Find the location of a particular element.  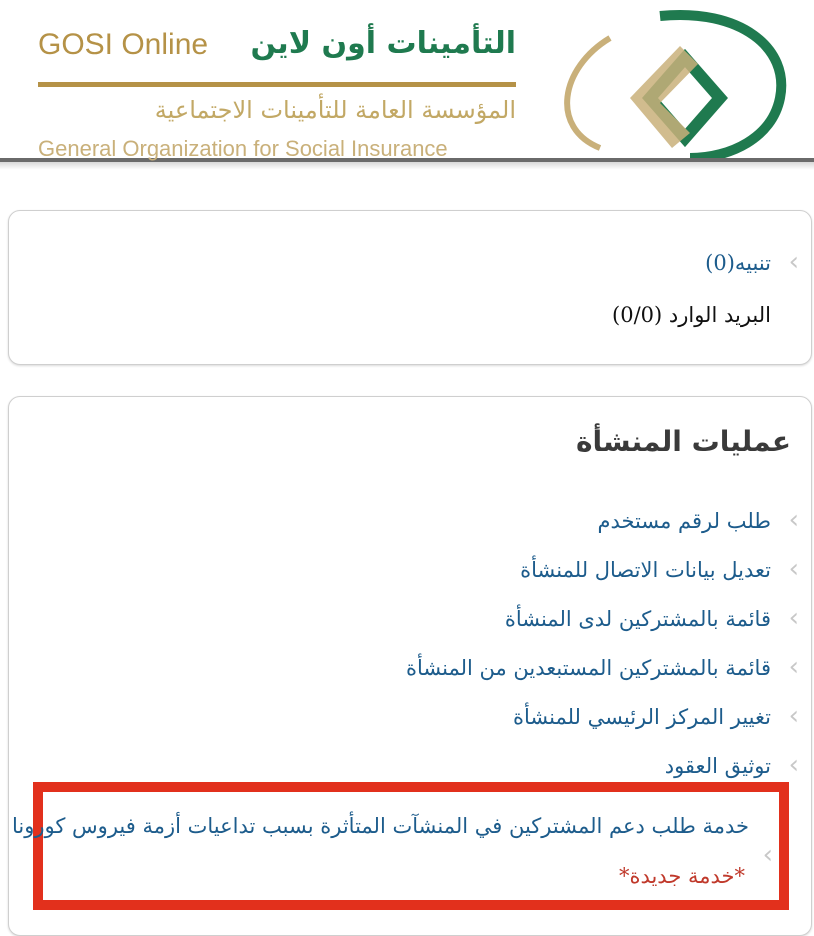

header-shadow is located at coordinates (407, 166).